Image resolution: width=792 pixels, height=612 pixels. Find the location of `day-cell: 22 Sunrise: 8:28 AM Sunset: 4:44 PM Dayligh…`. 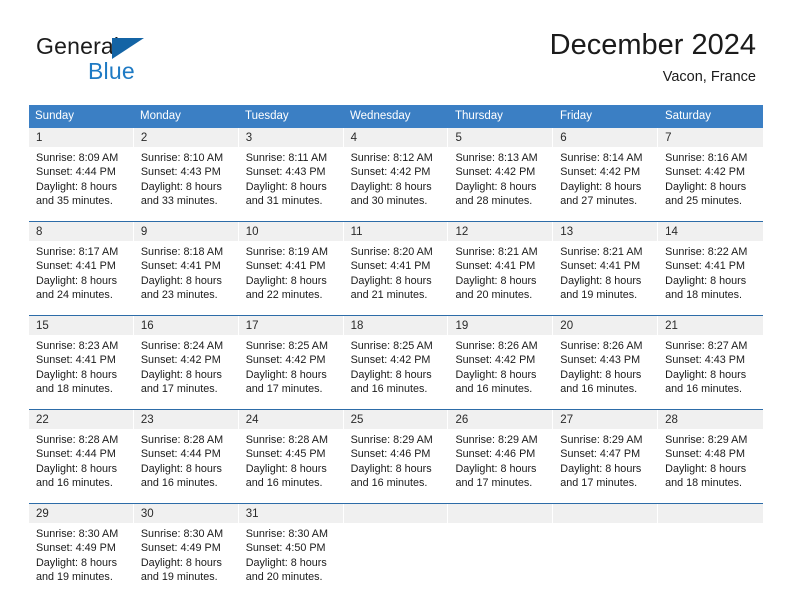

day-cell: 22 Sunrise: 8:28 AM Sunset: 4:44 PM Dayligh… is located at coordinates (81, 453).